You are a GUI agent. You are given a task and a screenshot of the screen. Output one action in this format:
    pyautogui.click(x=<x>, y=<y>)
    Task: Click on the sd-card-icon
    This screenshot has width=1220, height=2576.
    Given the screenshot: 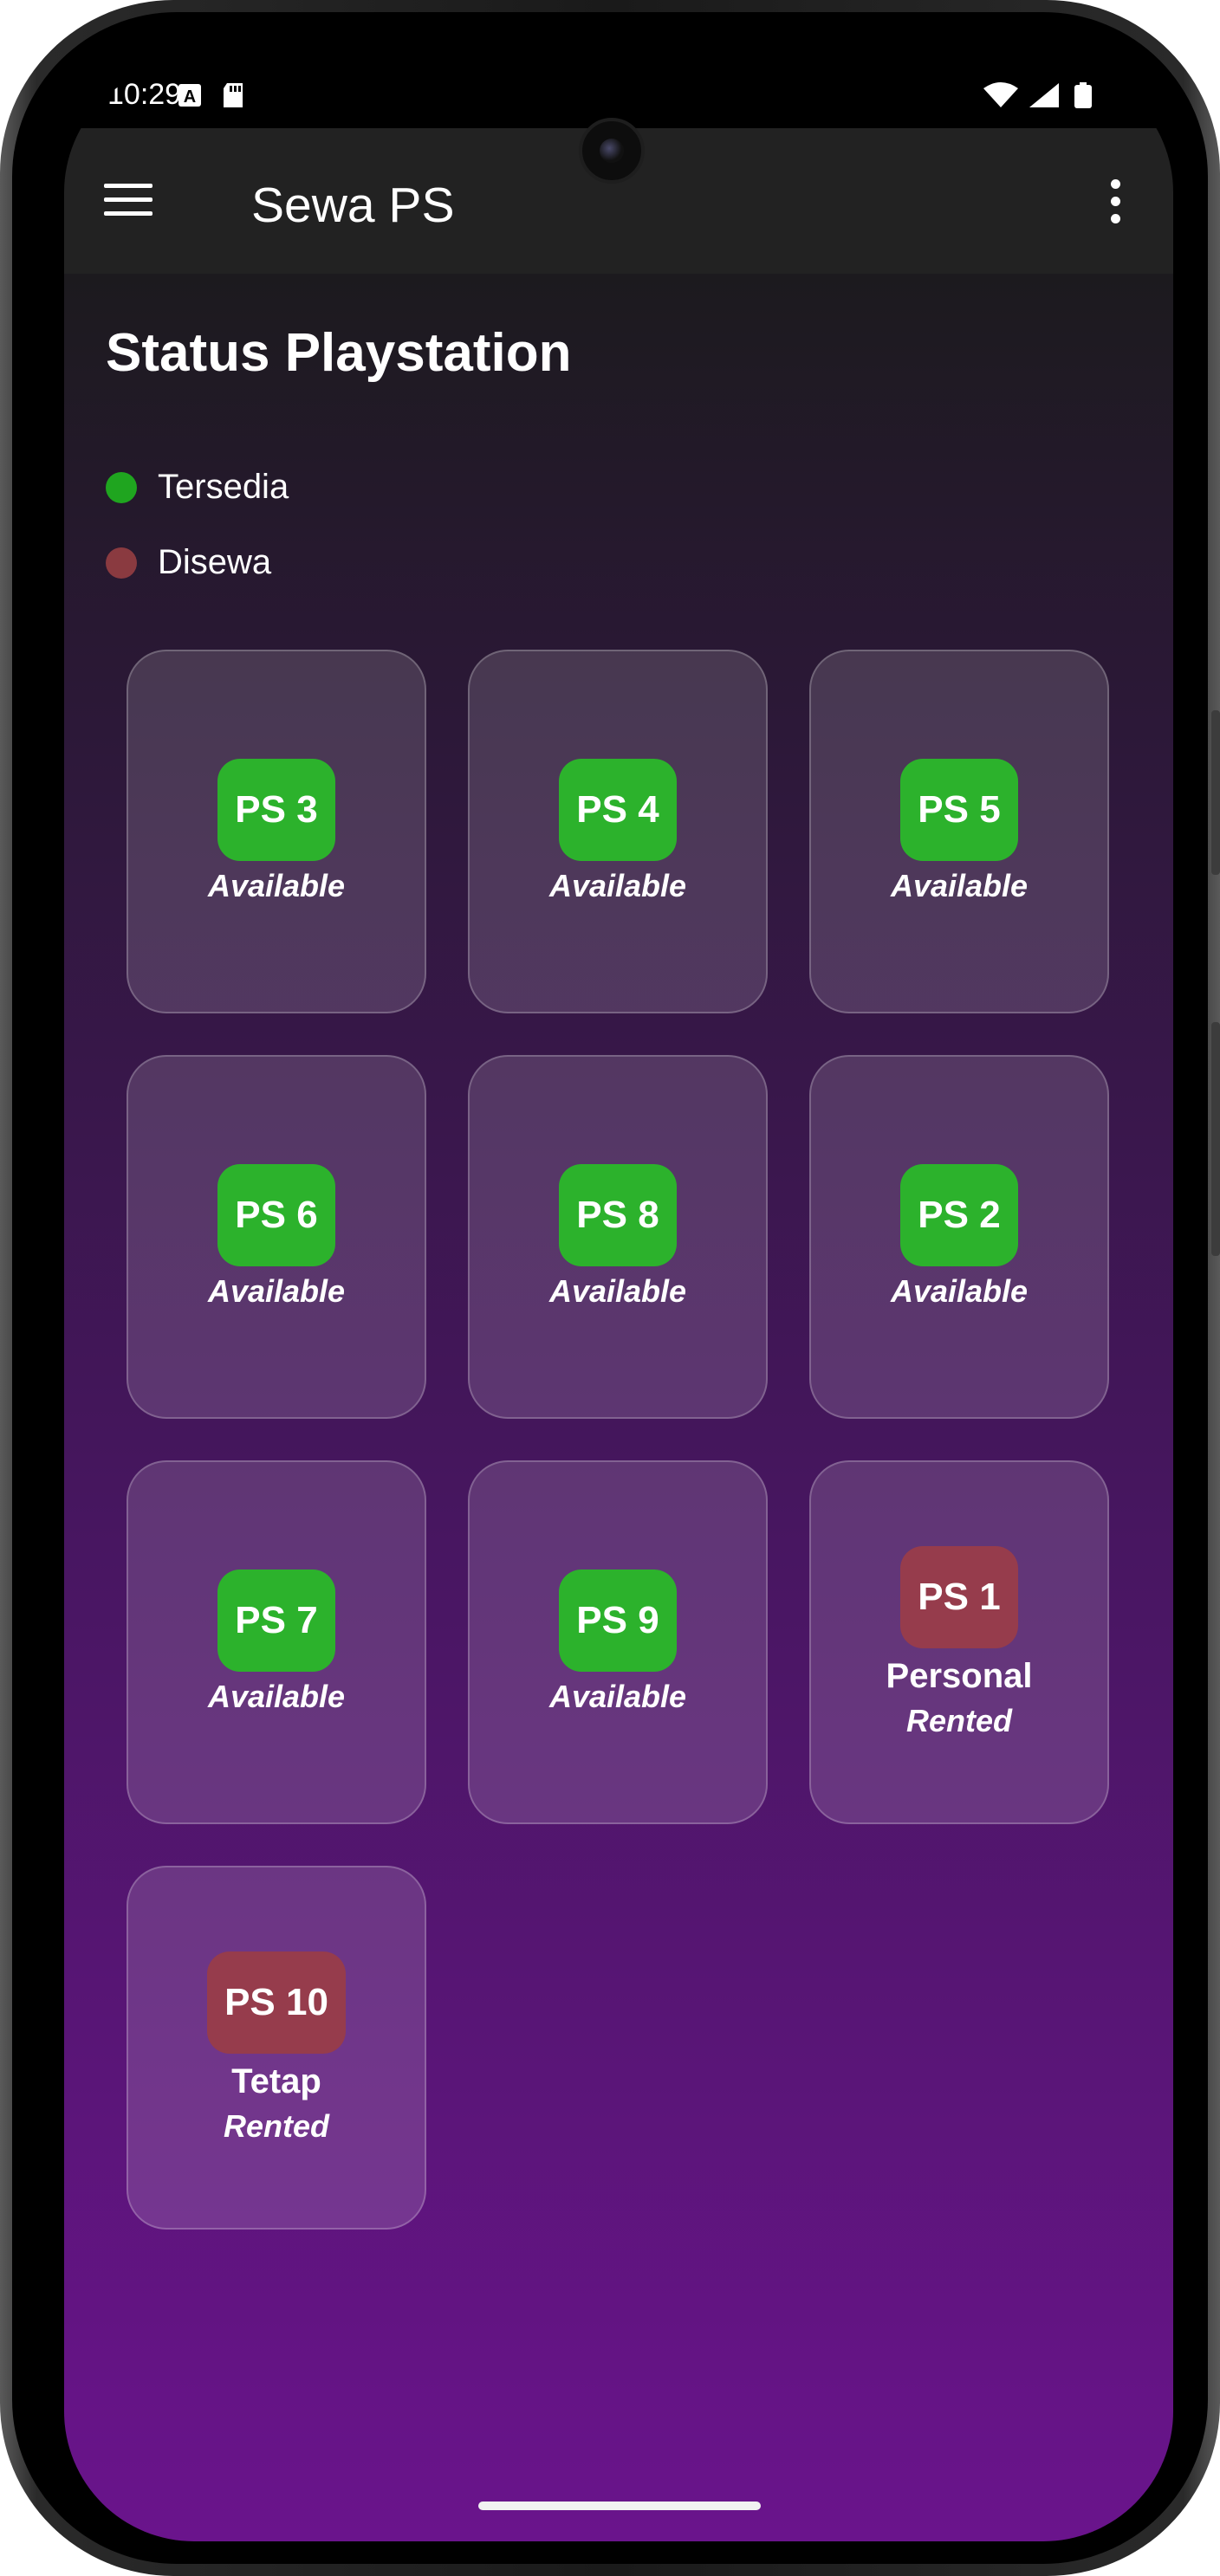 What is the action you would take?
    pyautogui.click(x=234, y=95)
    